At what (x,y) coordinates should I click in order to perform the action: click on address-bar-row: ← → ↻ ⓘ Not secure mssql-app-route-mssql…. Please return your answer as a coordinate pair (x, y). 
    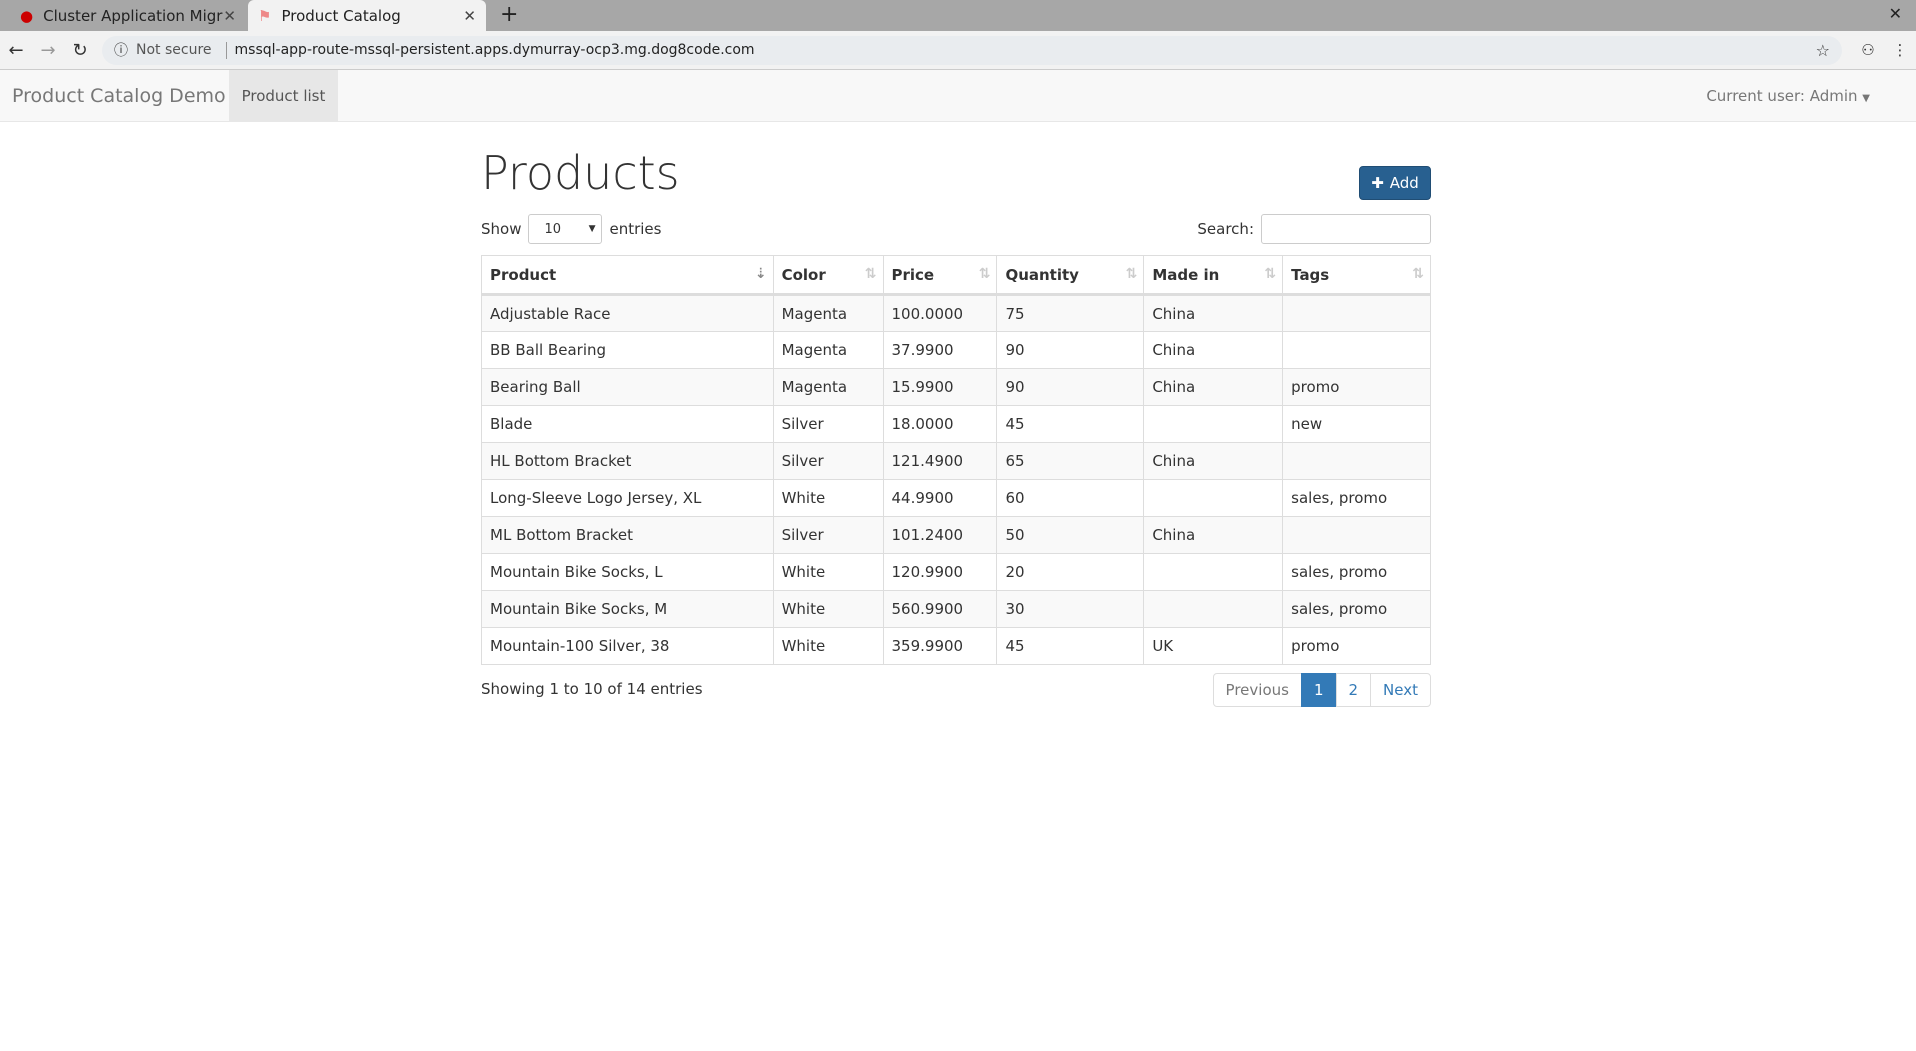
    Looking at the image, I should click on (958, 50).